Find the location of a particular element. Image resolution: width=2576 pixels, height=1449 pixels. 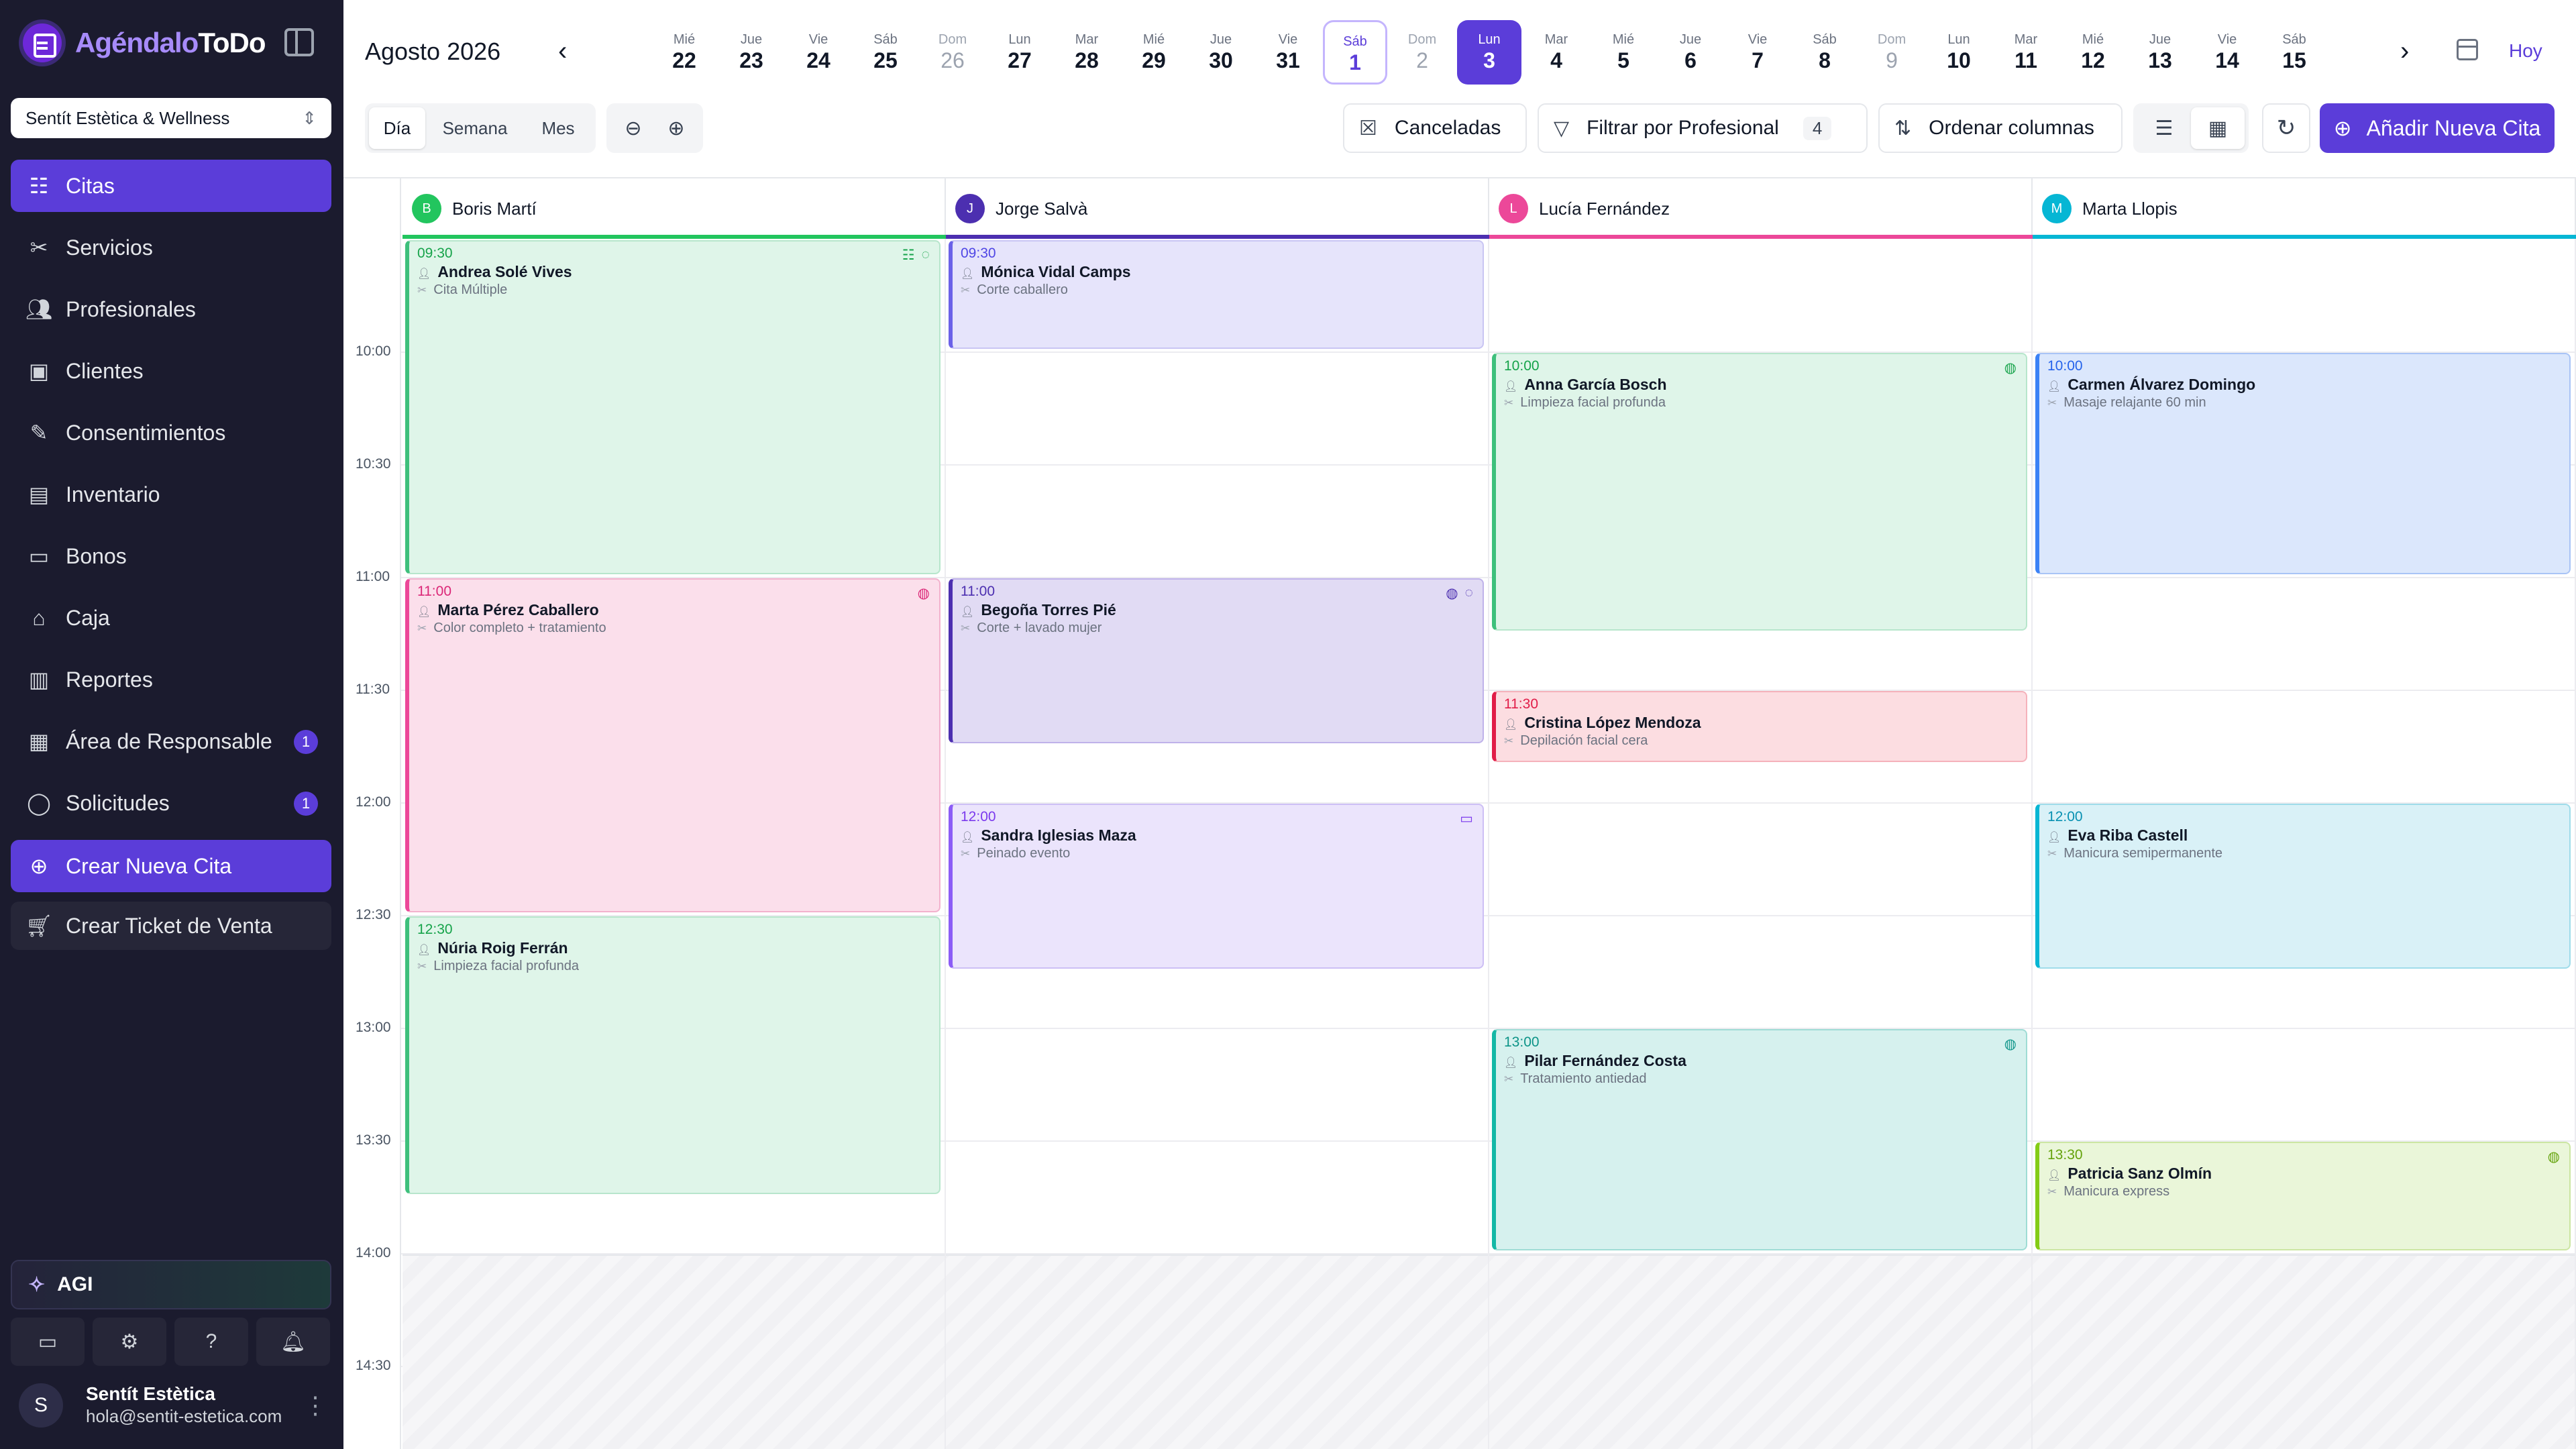

day-number: 4 is located at coordinates (1556, 60).